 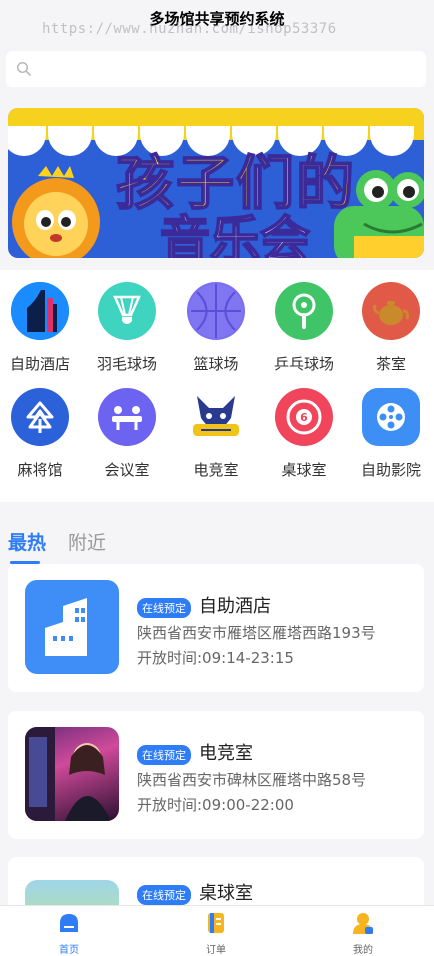 I want to click on category-label: 会议室, so click(x=127, y=470).